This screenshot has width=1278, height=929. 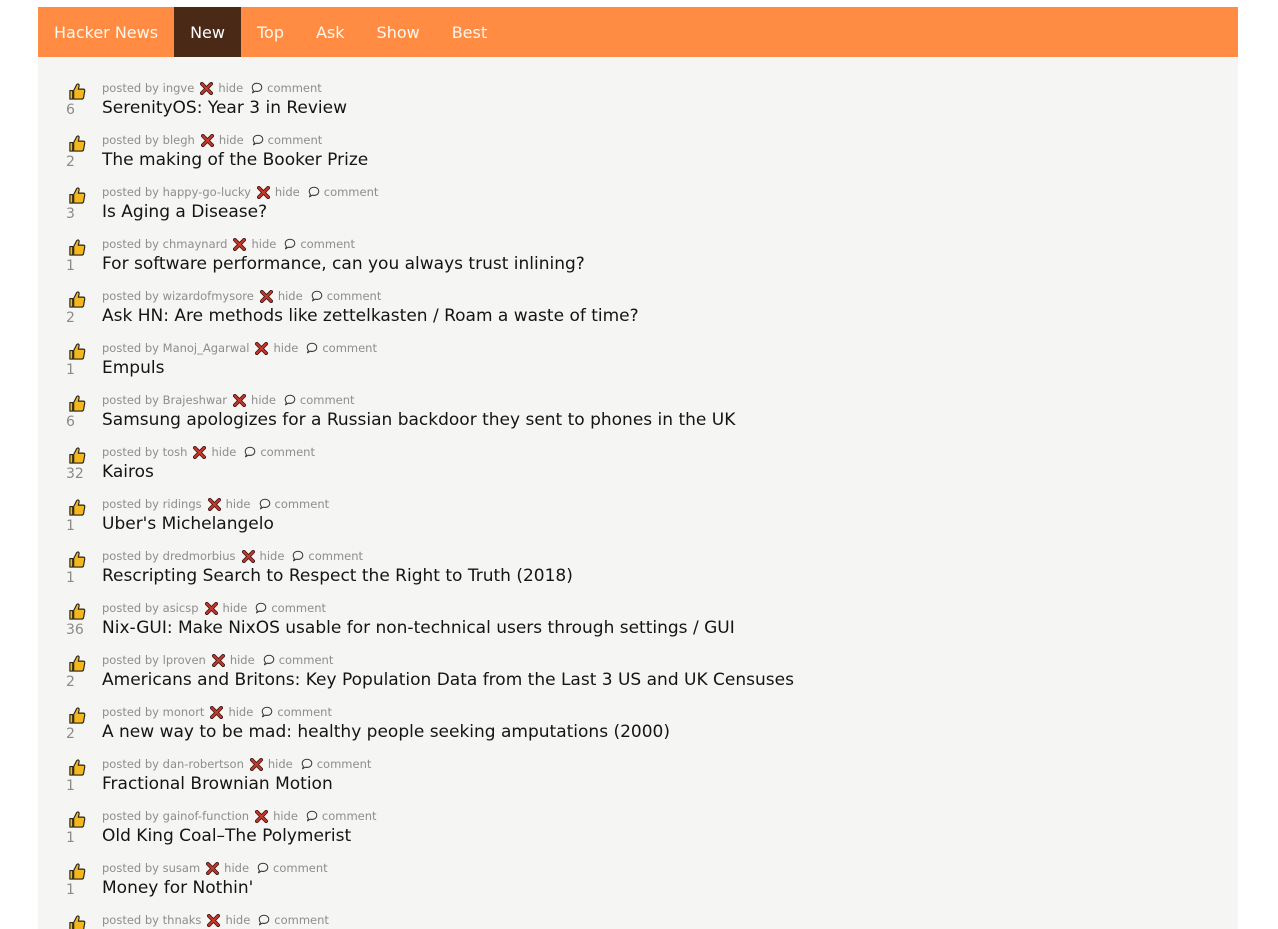 I want to click on author-link: lproven, so click(x=184, y=660).